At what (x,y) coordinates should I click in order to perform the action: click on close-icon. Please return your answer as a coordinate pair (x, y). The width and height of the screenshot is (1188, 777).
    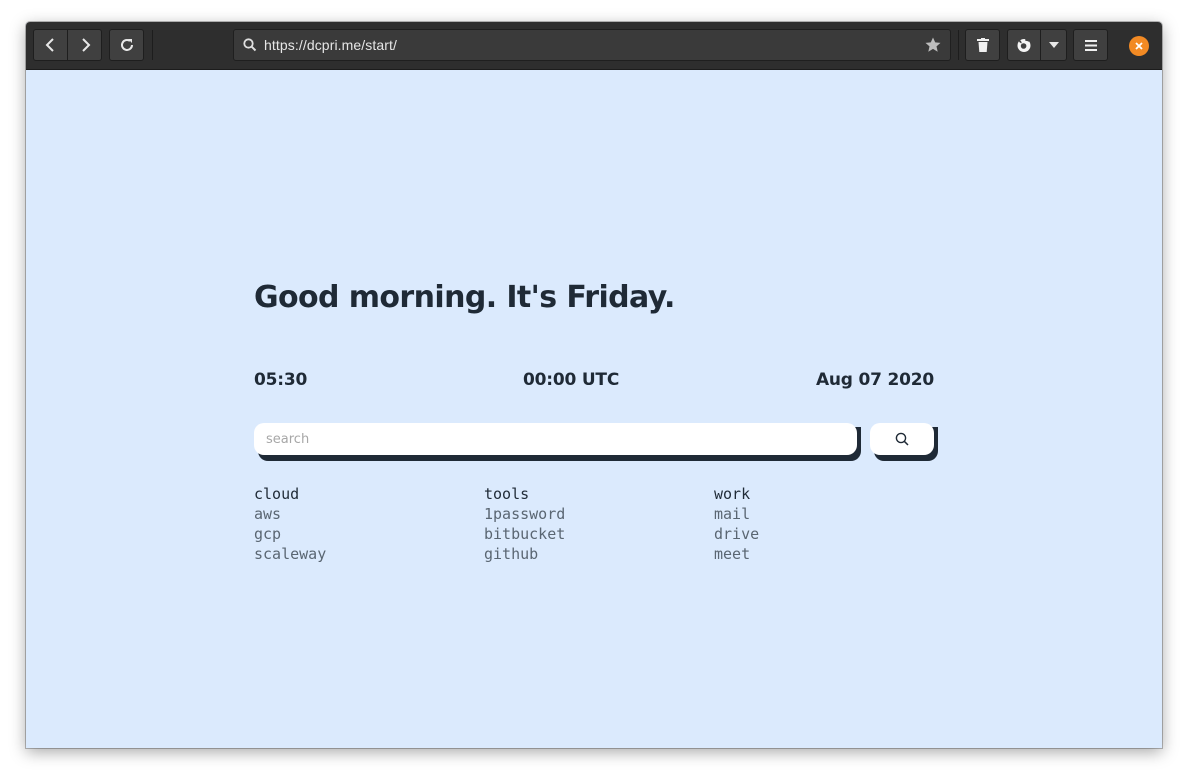
    Looking at the image, I should click on (1139, 46).